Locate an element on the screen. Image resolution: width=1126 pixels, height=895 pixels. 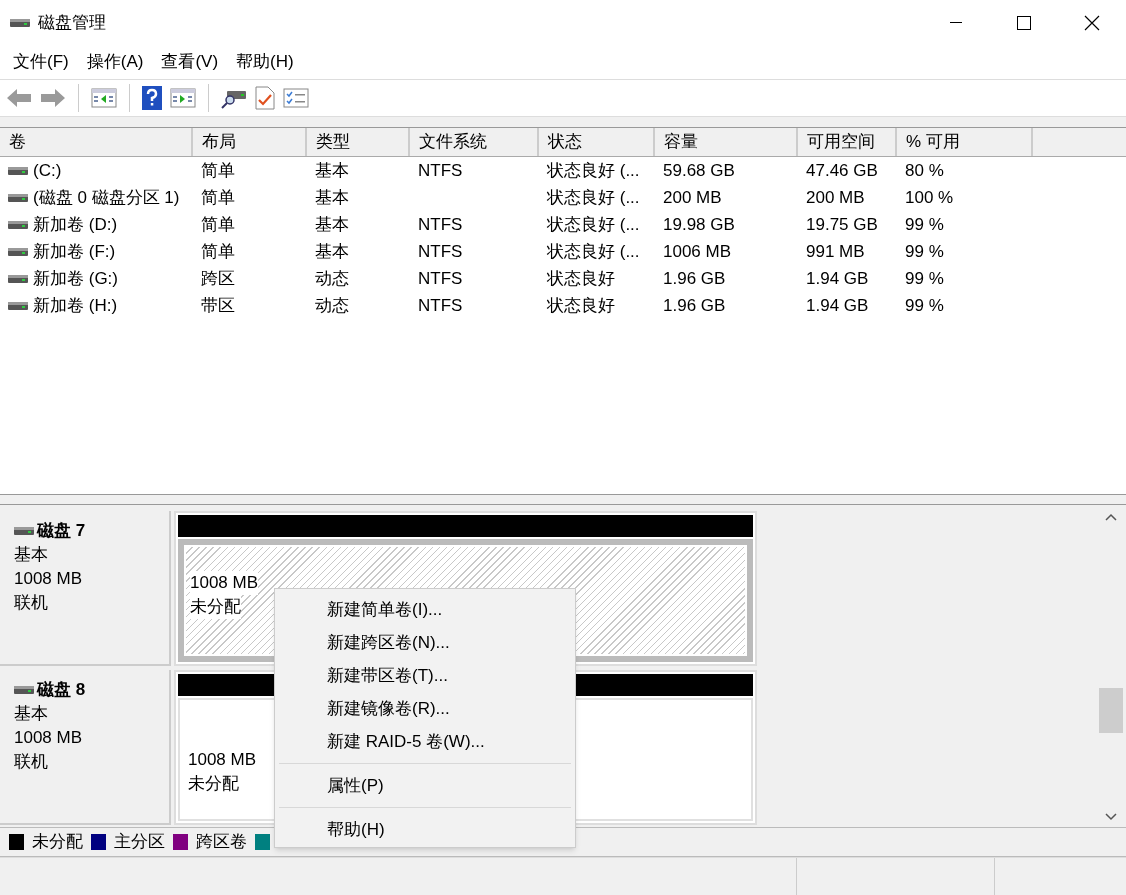
table-cell-text: 新加卷 (D:) is located at coordinates (75, 224).